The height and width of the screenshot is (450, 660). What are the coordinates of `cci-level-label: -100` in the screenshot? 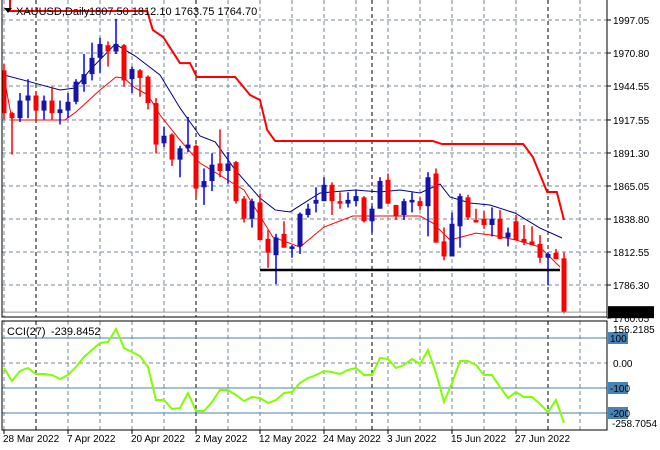 It's located at (620, 389).